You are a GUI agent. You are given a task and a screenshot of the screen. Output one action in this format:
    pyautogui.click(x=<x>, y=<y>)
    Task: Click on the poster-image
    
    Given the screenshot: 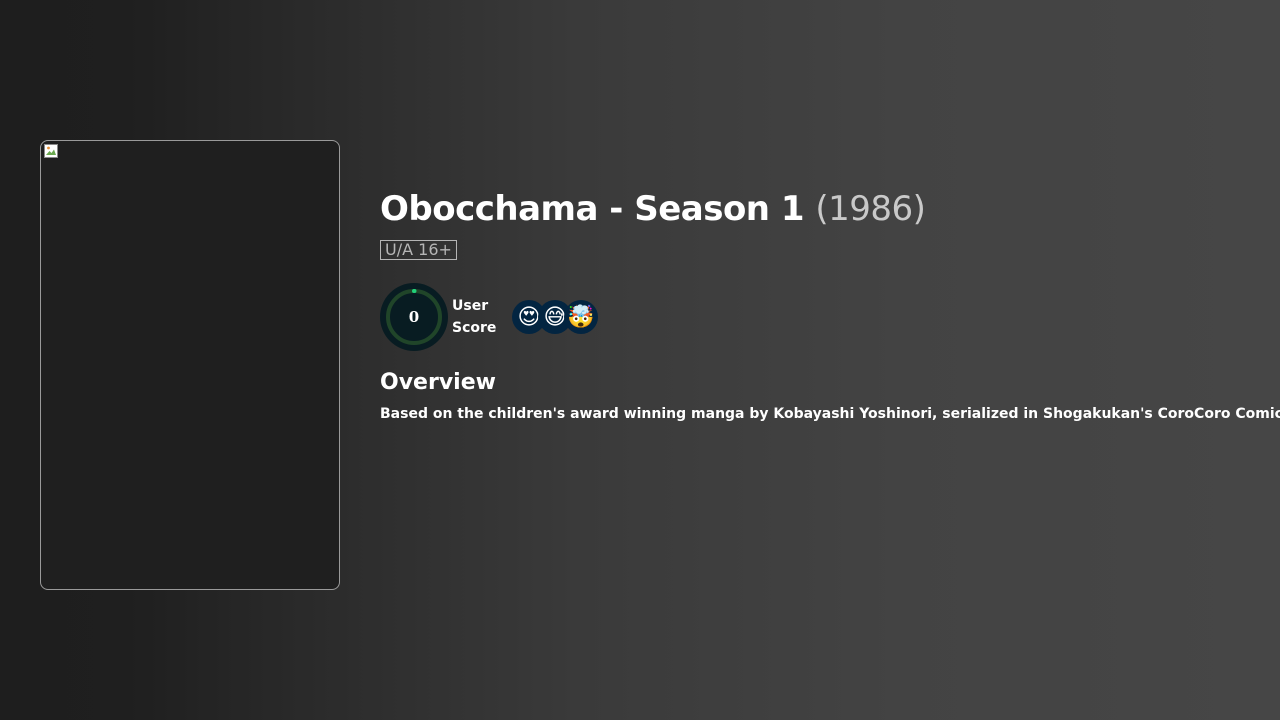 What is the action you would take?
    pyautogui.click(x=190, y=365)
    